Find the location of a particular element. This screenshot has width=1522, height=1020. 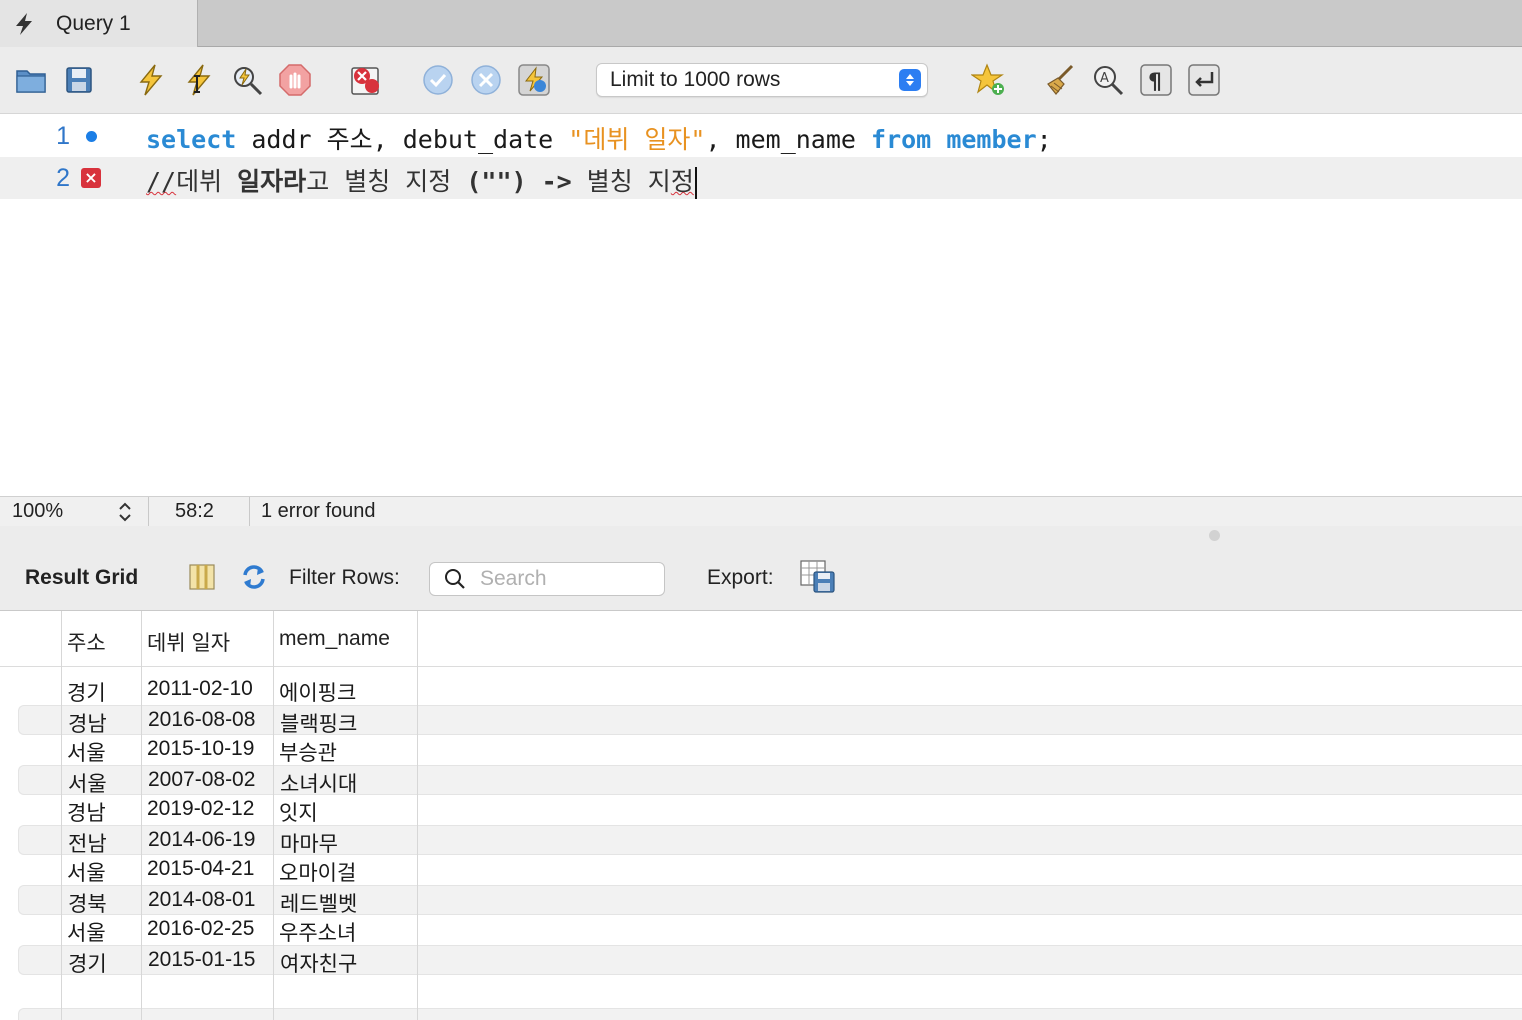

open-file-button is located at coordinates (31, 80).